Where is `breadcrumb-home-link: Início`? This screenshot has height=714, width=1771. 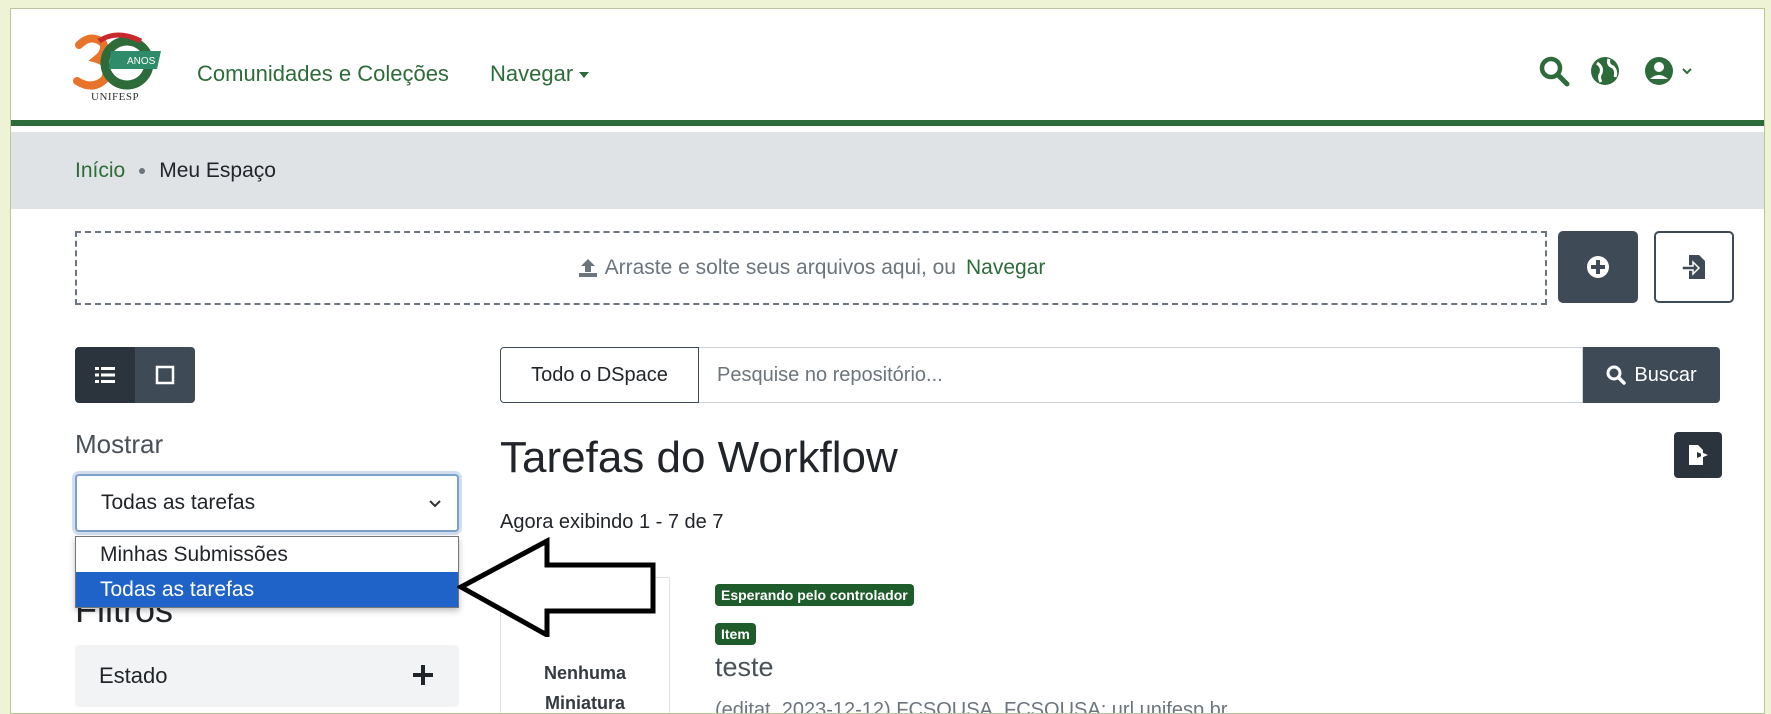 breadcrumb-home-link: Início is located at coordinates (100, 171).